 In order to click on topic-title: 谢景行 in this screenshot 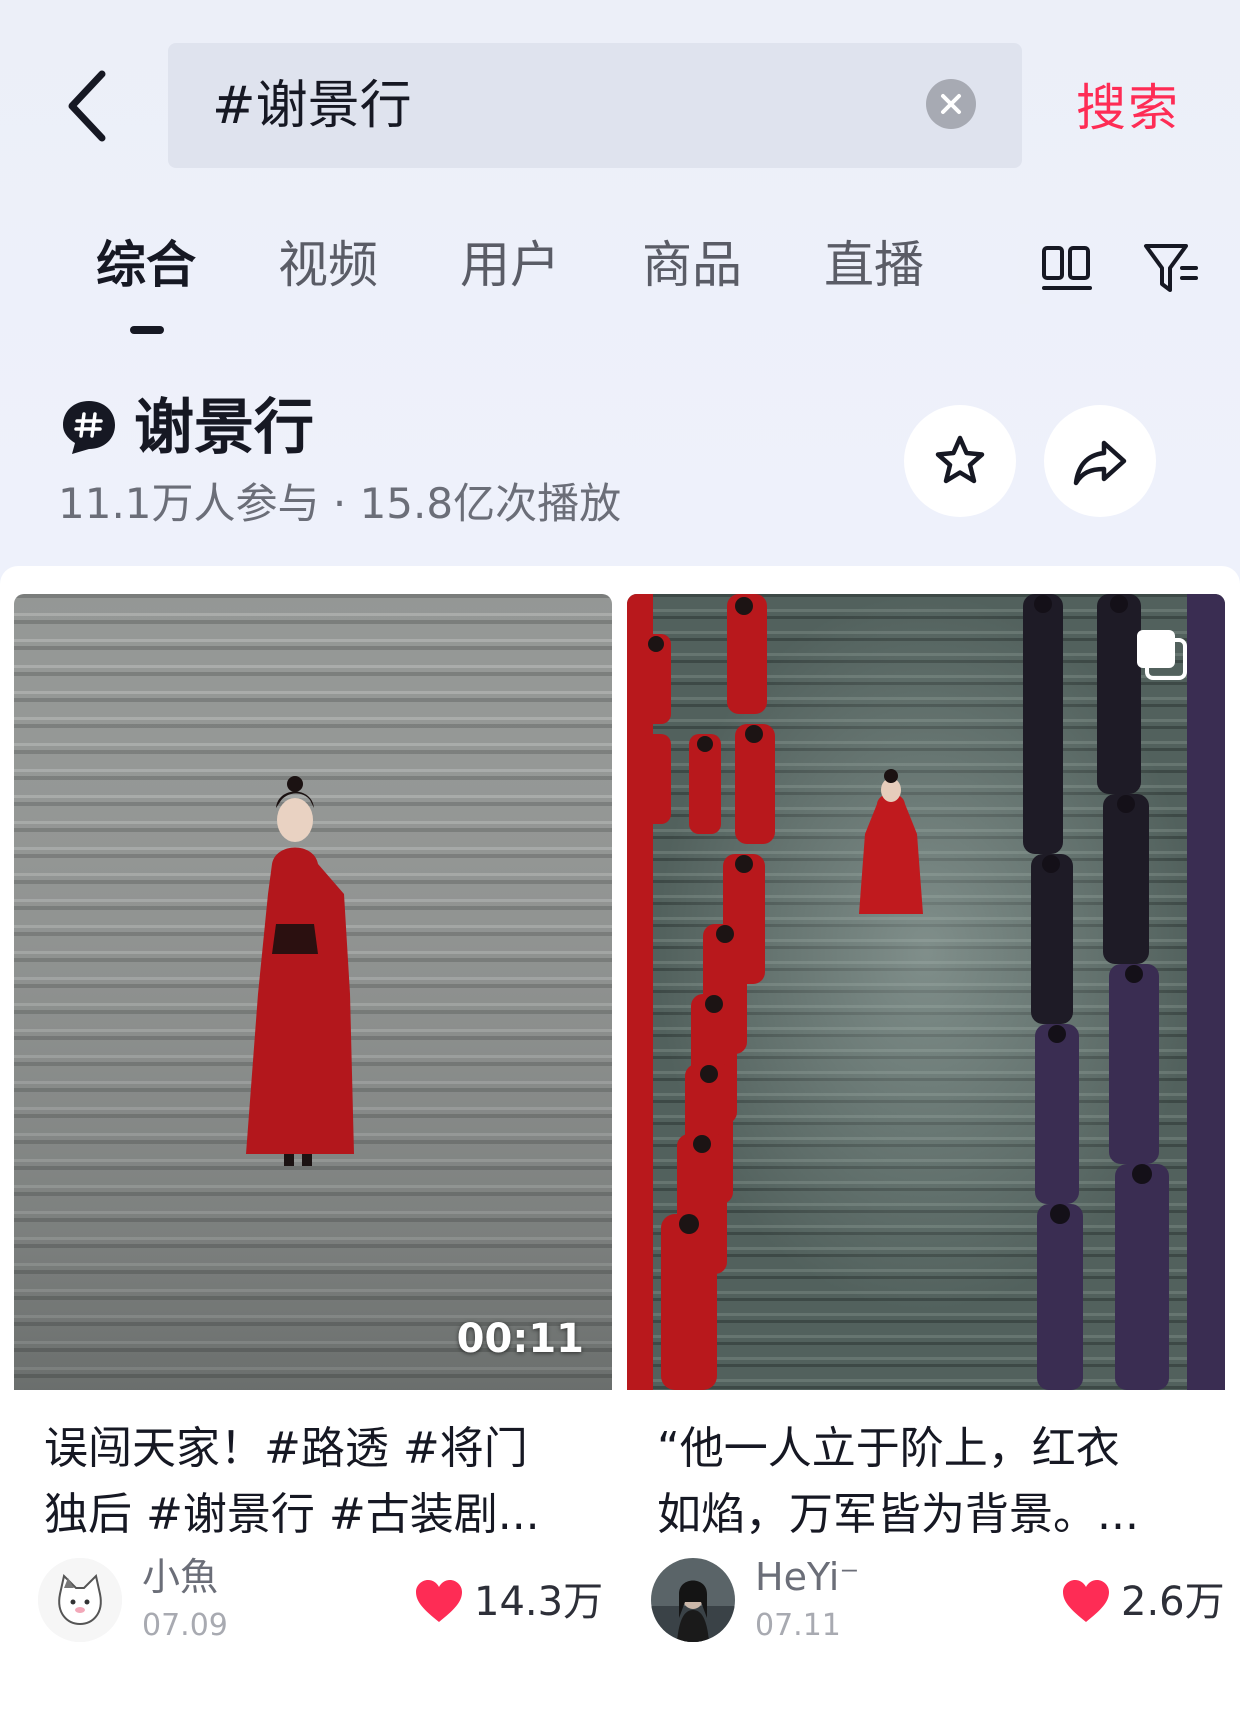, I will do `click(224, 428)`.